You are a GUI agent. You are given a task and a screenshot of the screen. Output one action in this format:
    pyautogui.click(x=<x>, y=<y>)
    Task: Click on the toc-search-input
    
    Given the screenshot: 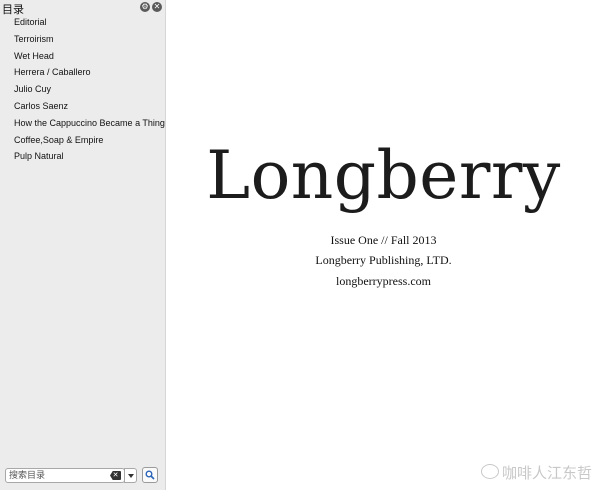 What is the action you would take?
    pyautogui.click(x=58, y=475)
    